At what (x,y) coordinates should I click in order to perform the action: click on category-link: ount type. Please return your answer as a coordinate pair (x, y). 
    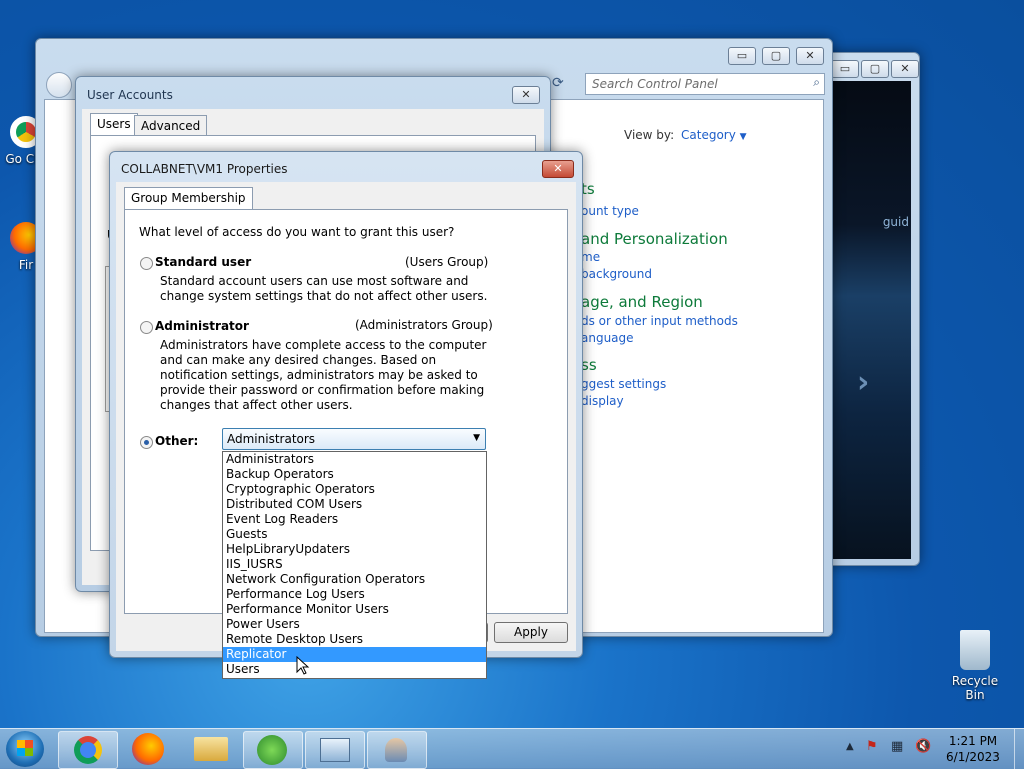
    Looking at the image, I should click on (610, 211).